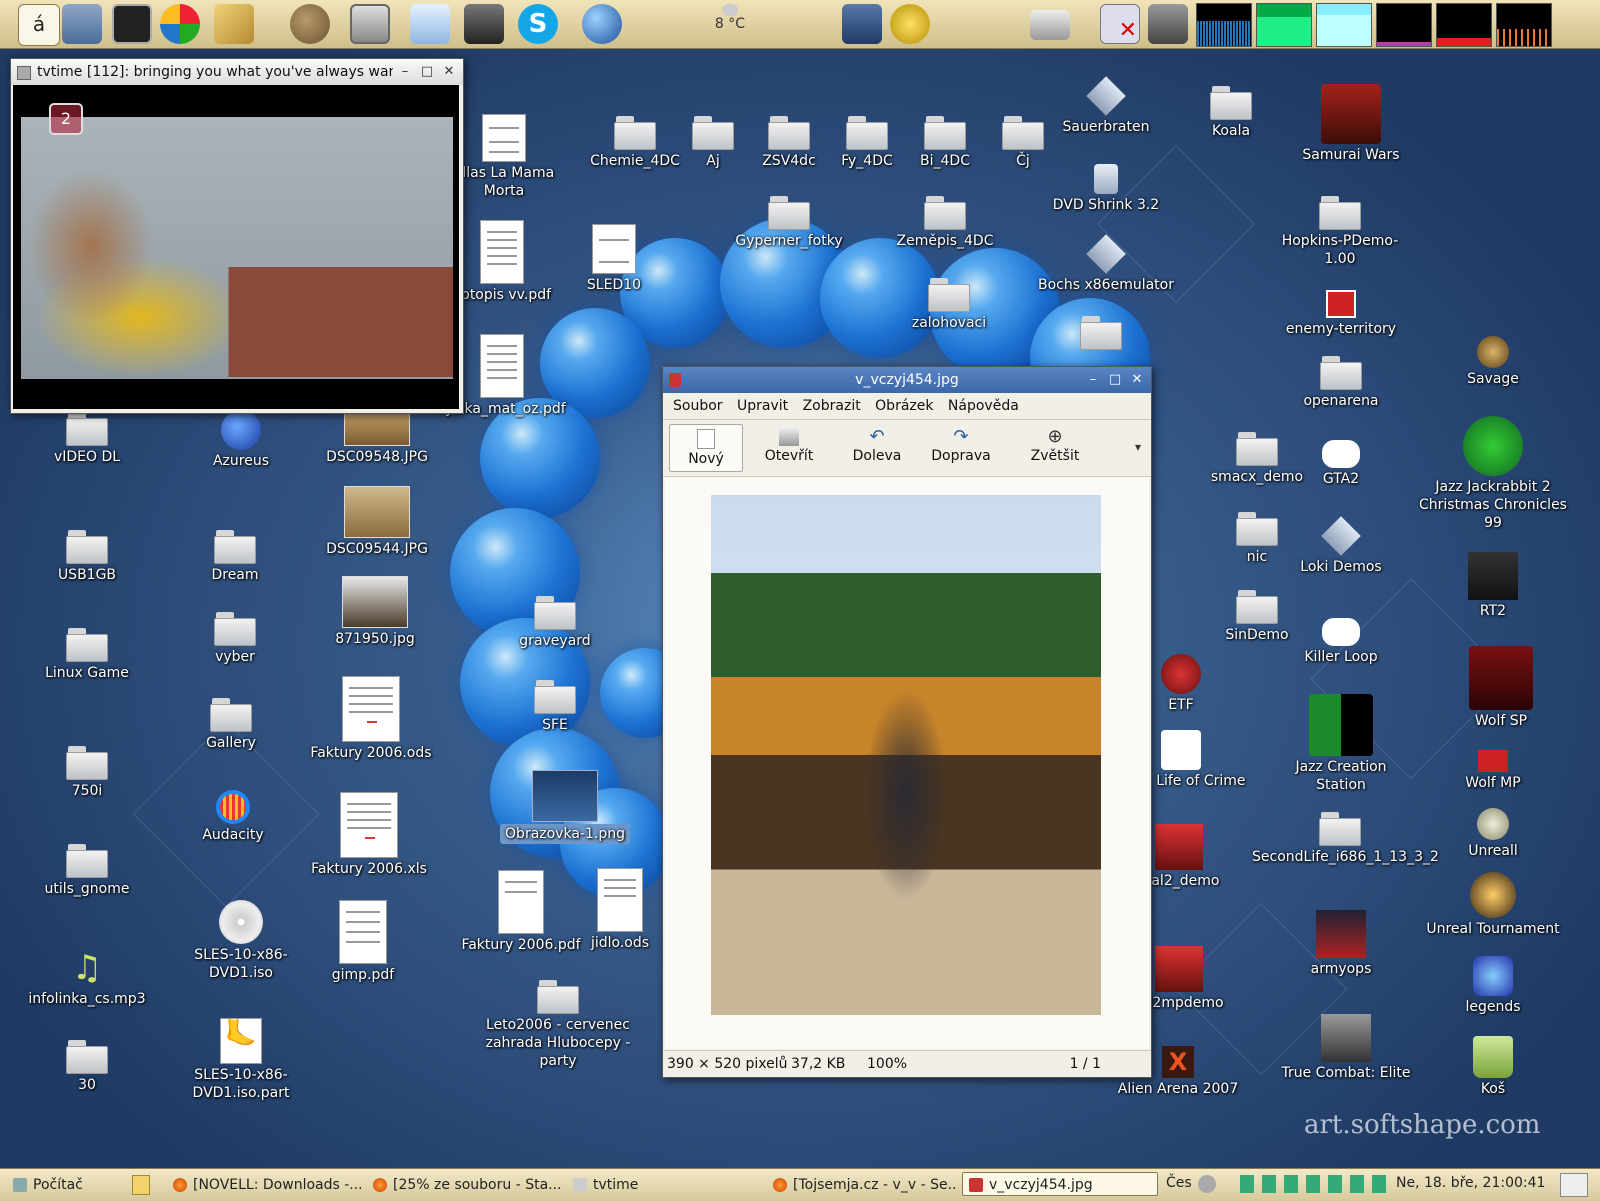 The height and width of the screenshot is (1201, 1600). What do you see at coordinates (1101, 333) in the screenshot?
I see `desktop-icon-folder` at bounding box center [1101, 333].